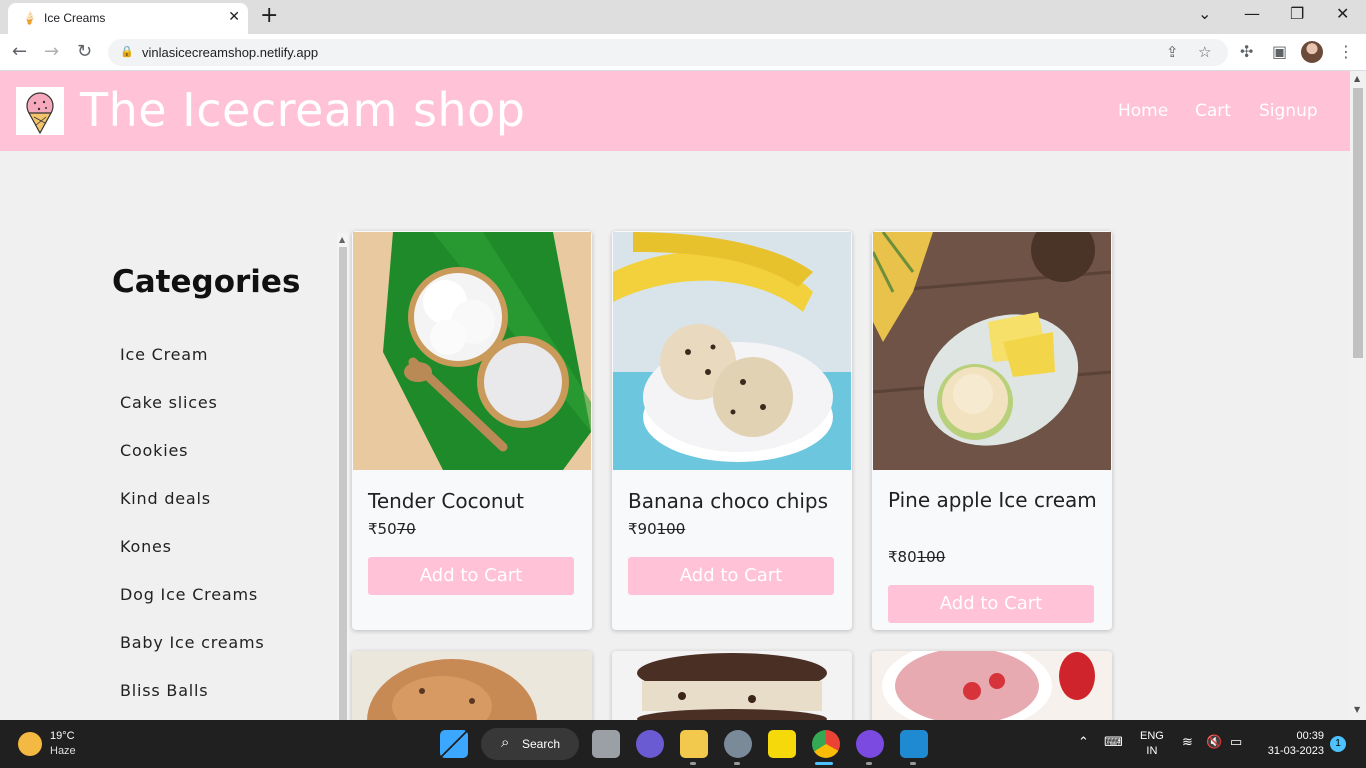 This screenshot has height=768, width=1366. What do you see at coordinates (824, 763) in the screenshot?
I see `active-indicator` at bounding box center [824, 763].